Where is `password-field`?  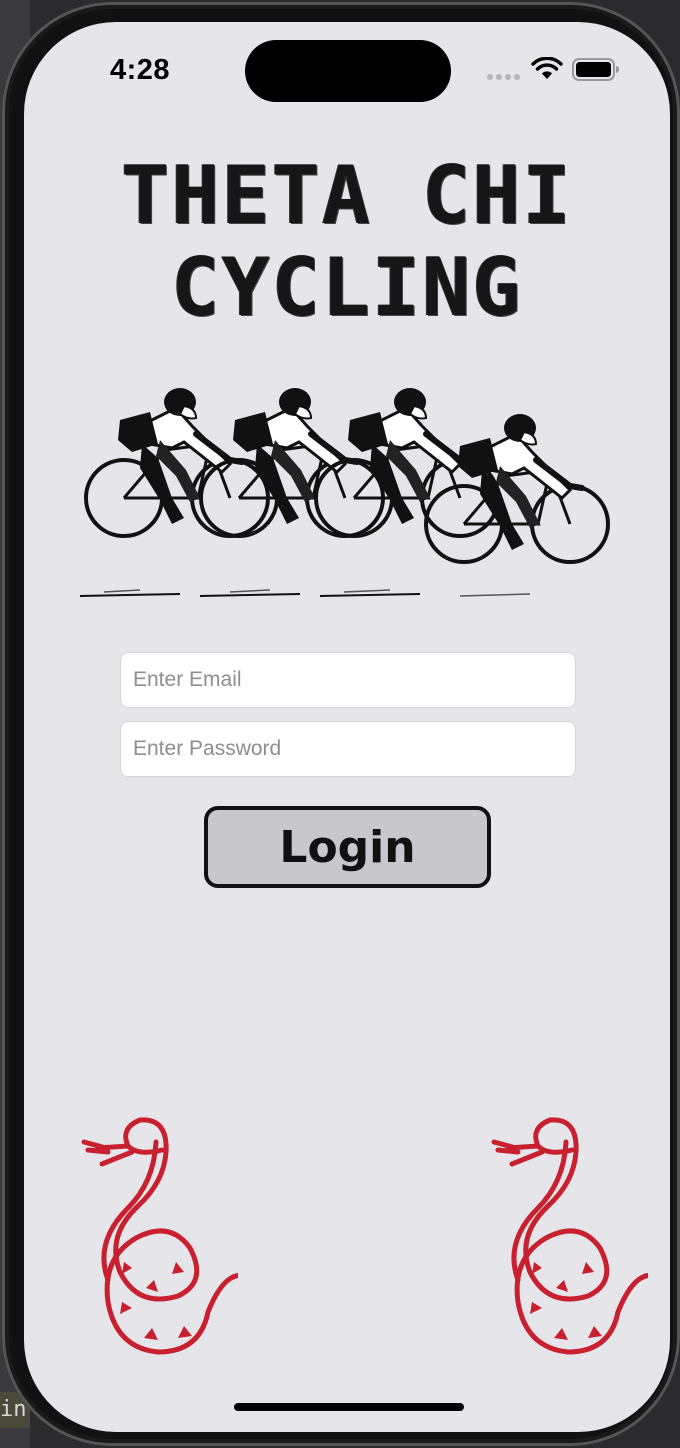 password-field is located at coordinates (348, 749).